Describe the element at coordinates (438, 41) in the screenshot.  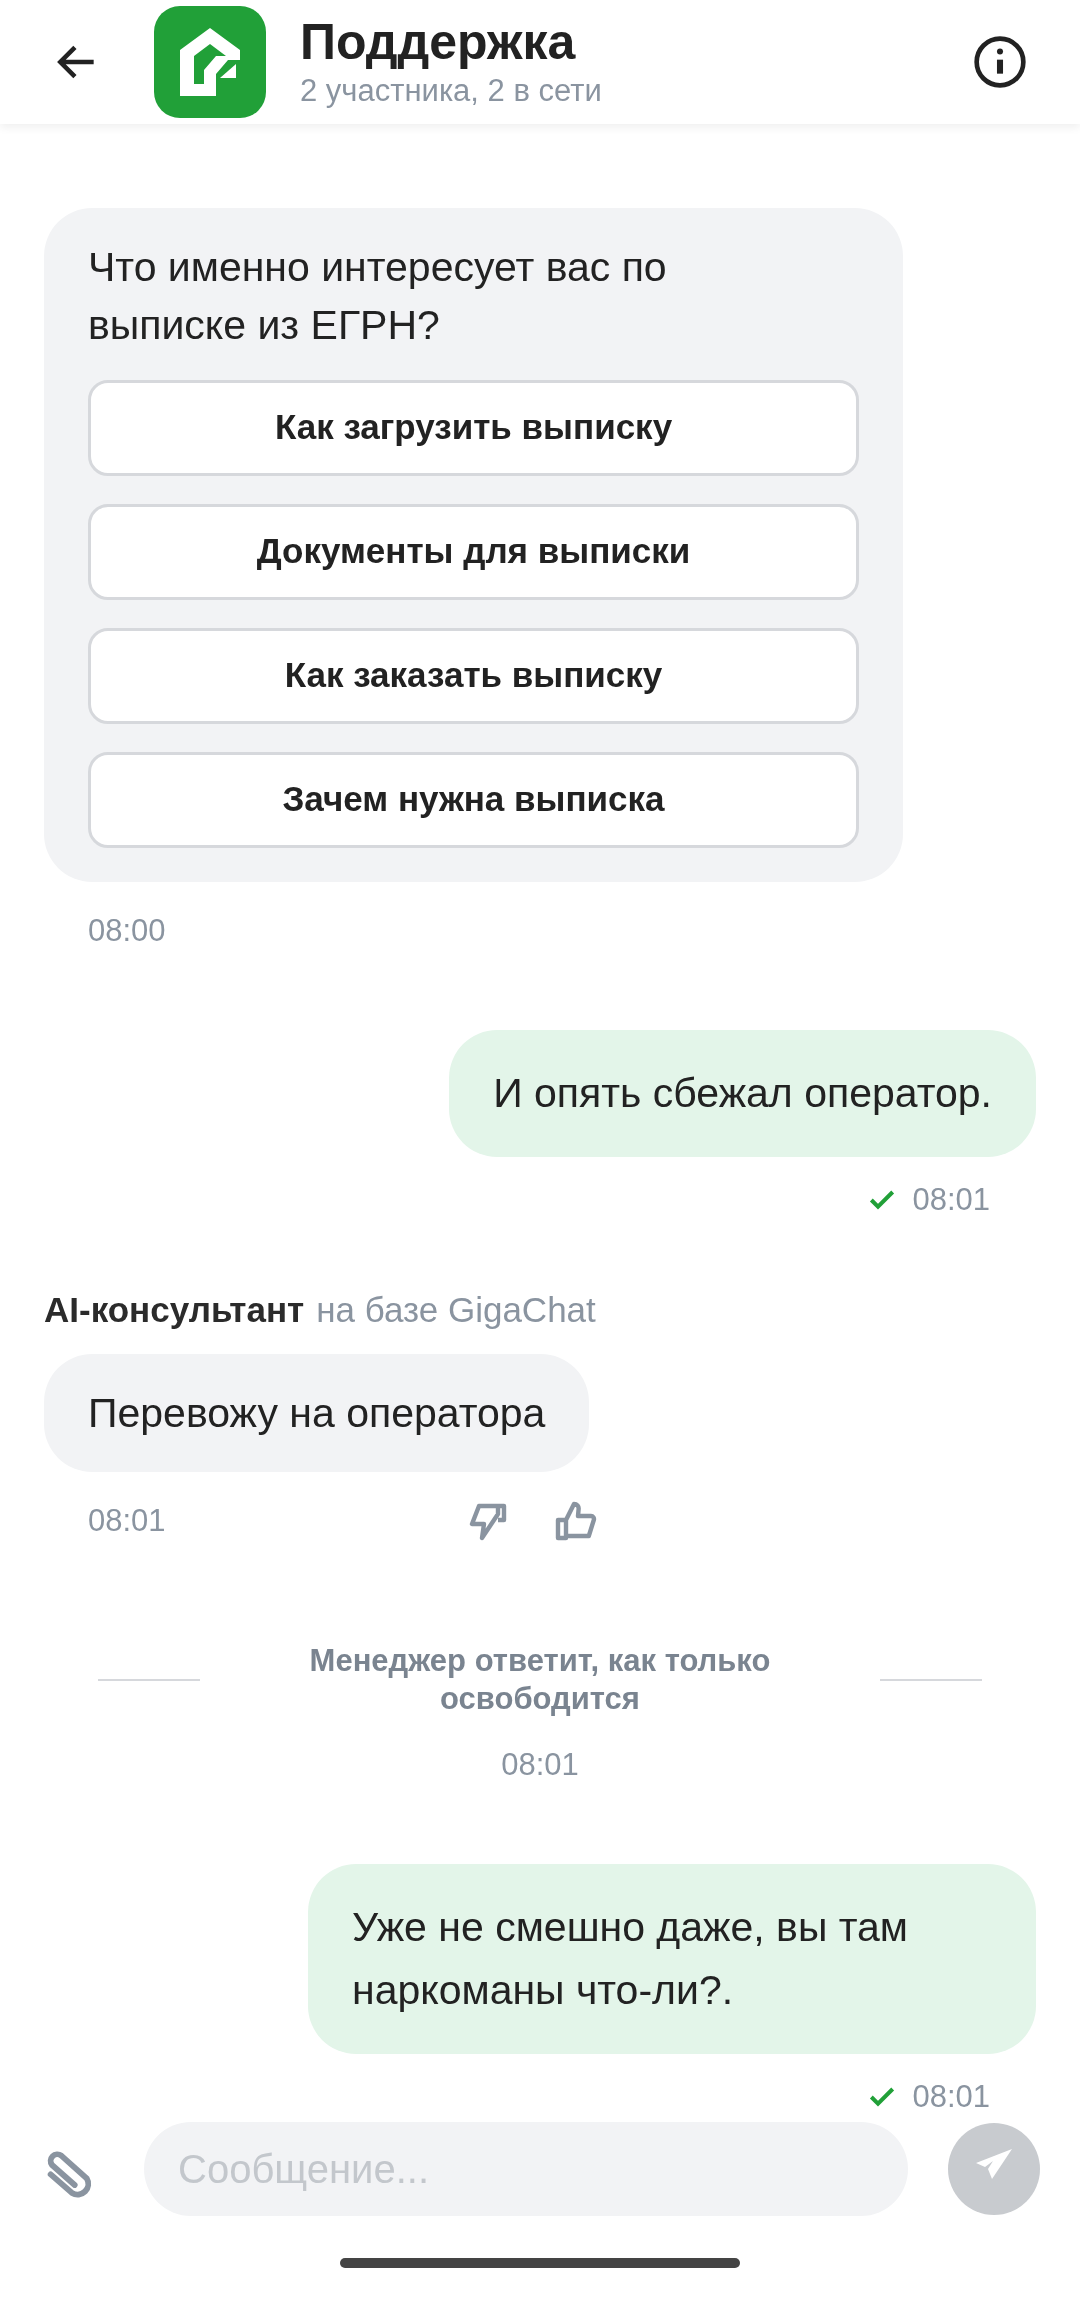
I see `chat-title: Поддержка` at that location.